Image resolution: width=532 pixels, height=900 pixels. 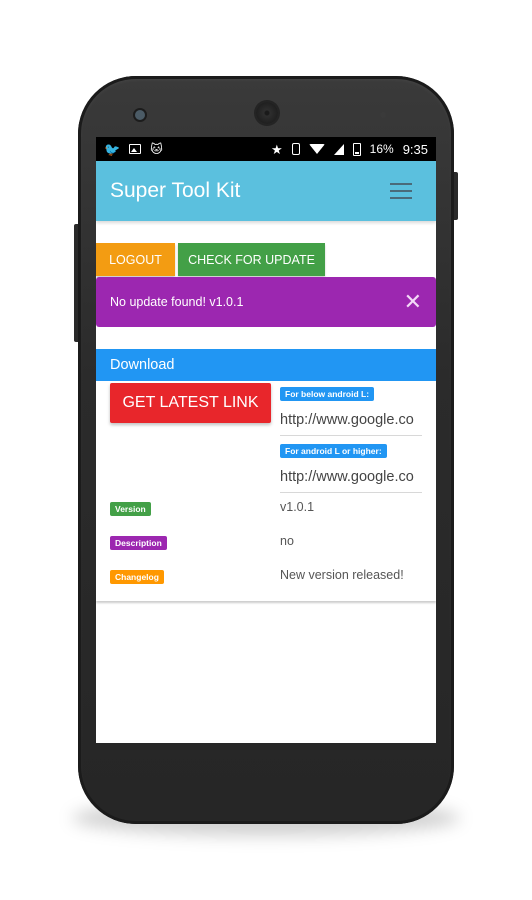 I want to click on alert-message: No update found! v1.0.1, so click(x=177, y=302).